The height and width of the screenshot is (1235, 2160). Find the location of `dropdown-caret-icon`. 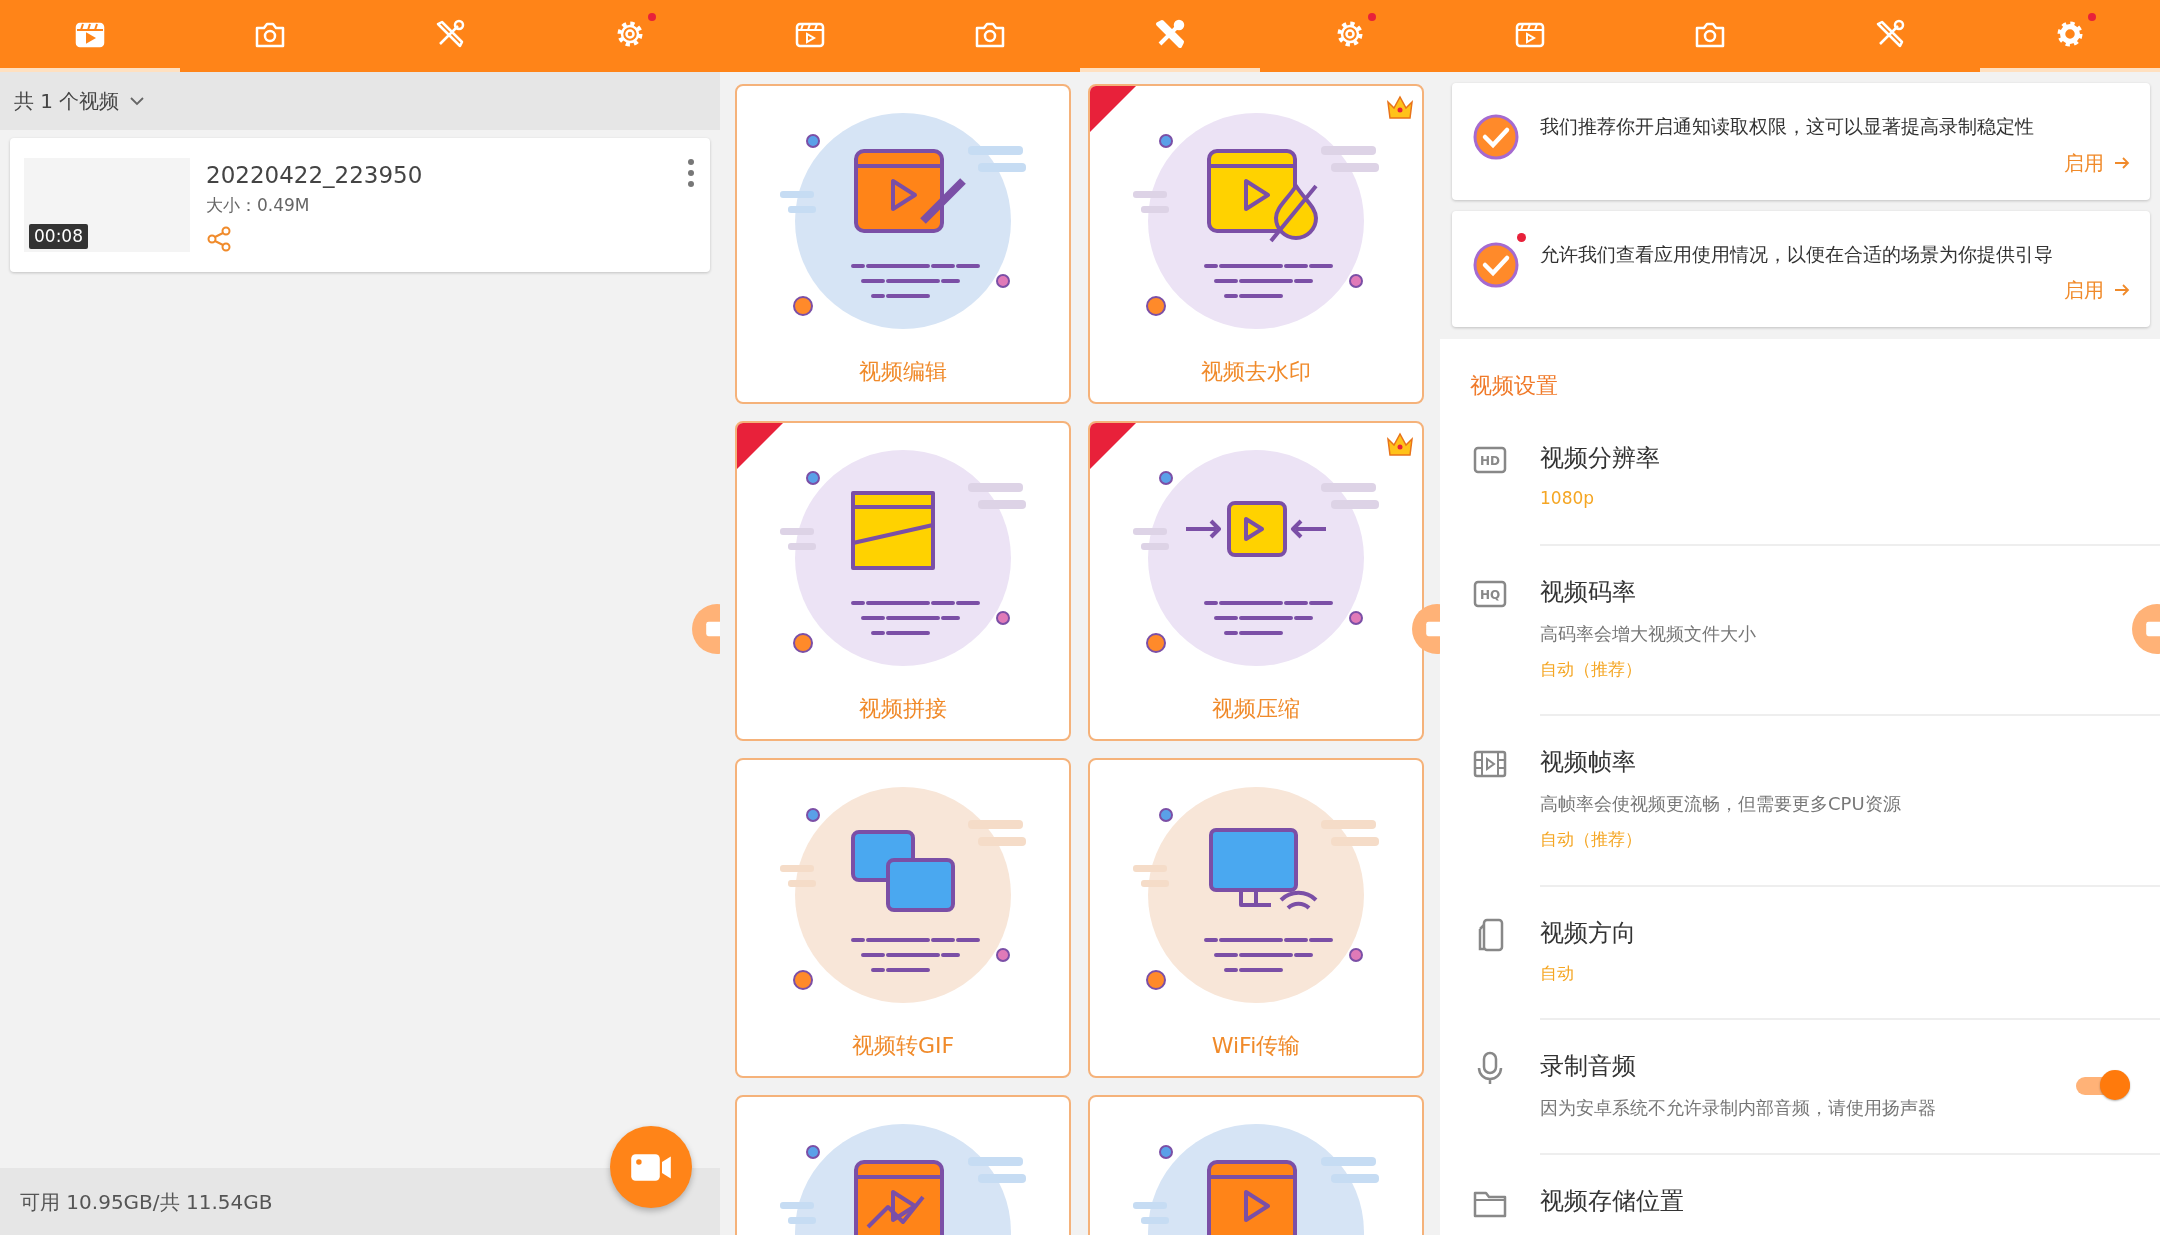

dropdown-caret-icon is located at coordinates (137, 101).